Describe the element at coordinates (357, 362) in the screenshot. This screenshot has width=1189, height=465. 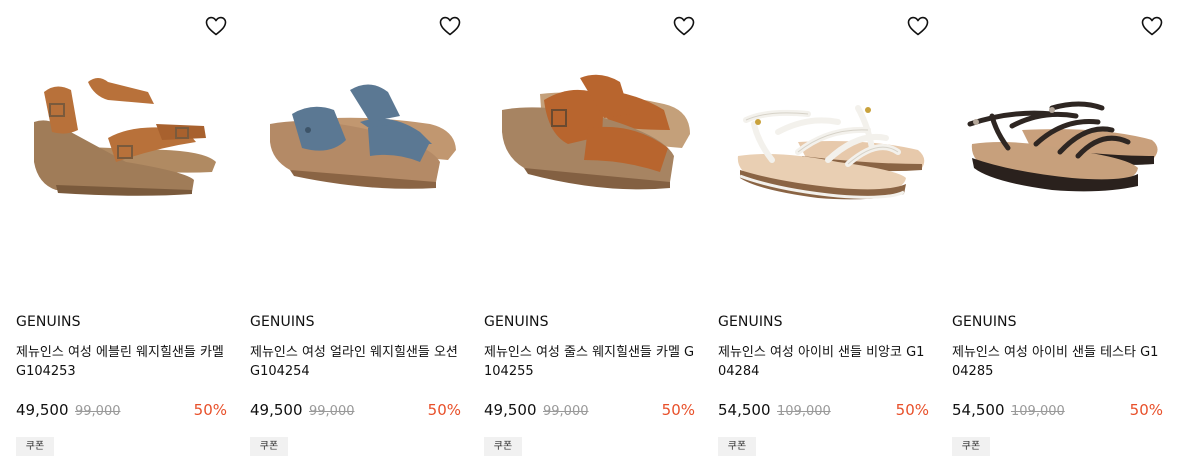
I see `product-name: 제뉴인스 여성 얼라인 웨지힐샌들 오션 G104254` at that location.